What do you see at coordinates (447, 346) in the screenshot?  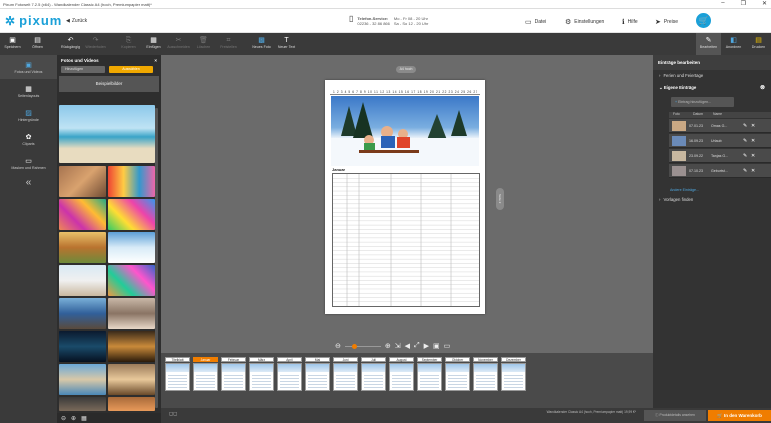 I see `spread-icon: ▭` at bounding box center [447, 346].